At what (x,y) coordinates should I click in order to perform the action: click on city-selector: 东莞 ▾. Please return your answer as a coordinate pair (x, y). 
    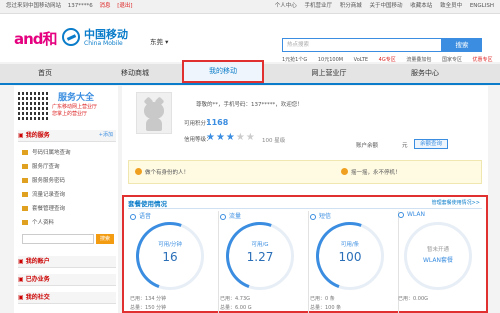
    Looking at the image, I should click on (159, 41).